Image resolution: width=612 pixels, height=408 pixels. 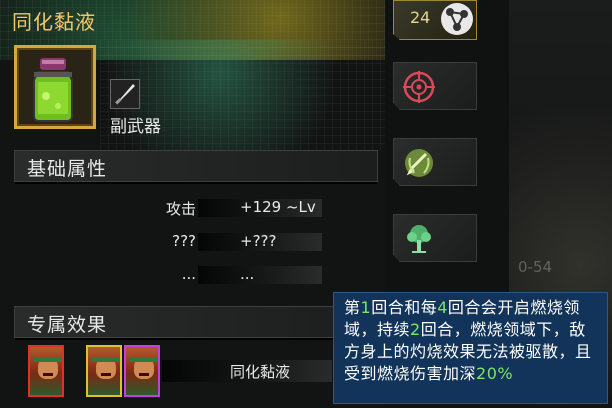 What do you see at coordinates (366, 307) in the screenshot?
I see `tooltip-highlight: 1` at bounding box center [366, 307].